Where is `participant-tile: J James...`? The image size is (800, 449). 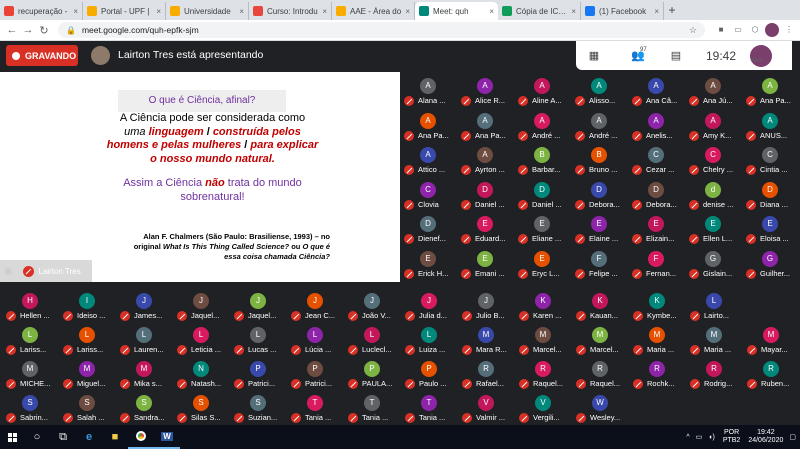 participant-tile: J James... is located at coordinates (144, 305).